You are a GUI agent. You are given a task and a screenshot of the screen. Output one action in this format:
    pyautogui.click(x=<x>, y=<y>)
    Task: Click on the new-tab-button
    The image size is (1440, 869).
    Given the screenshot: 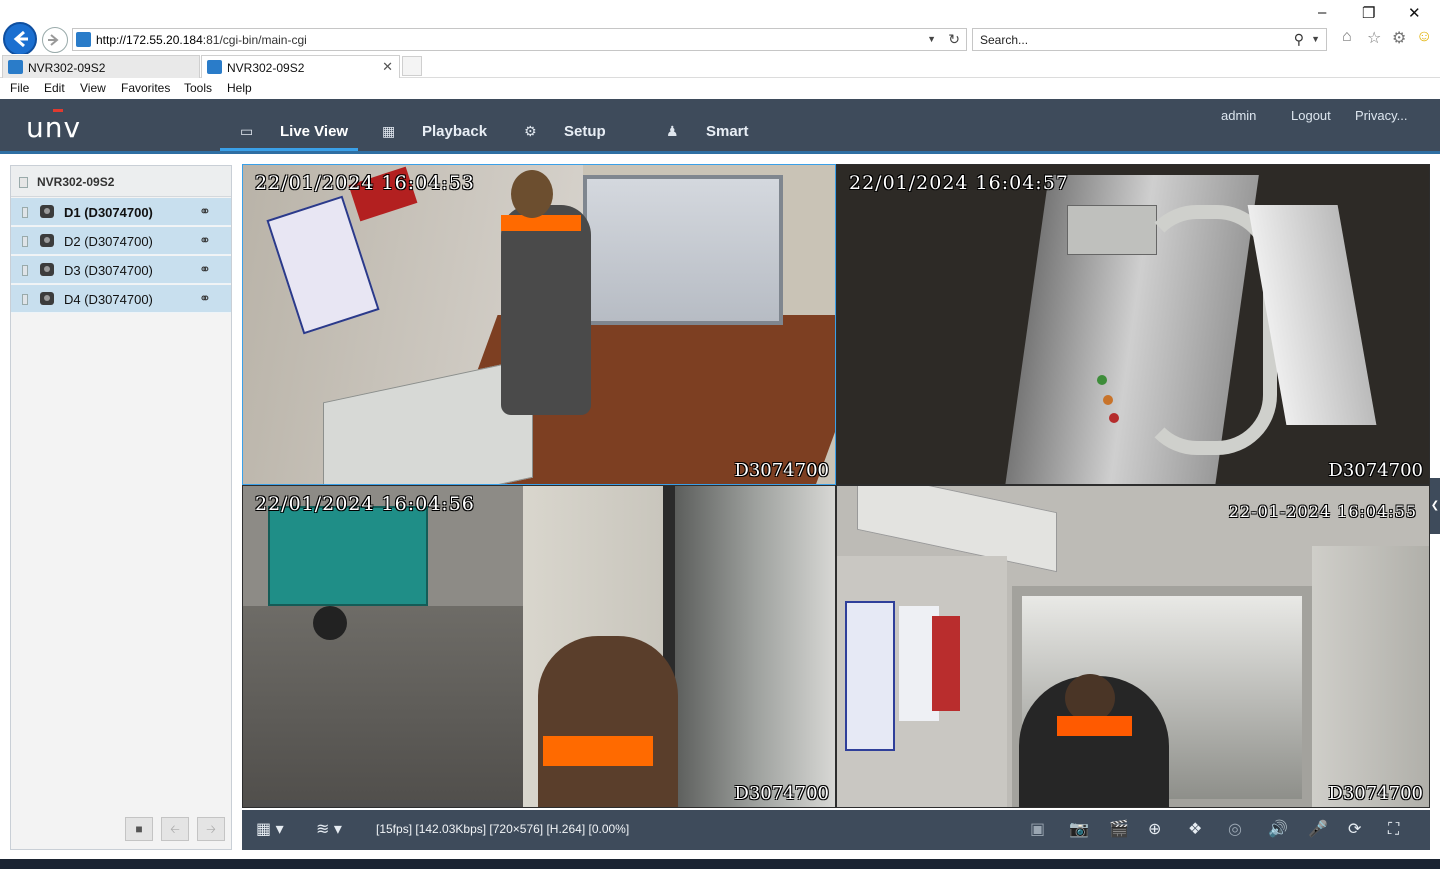 What is the action you would take?
    pyautogui.click(x=412, y=66)
    